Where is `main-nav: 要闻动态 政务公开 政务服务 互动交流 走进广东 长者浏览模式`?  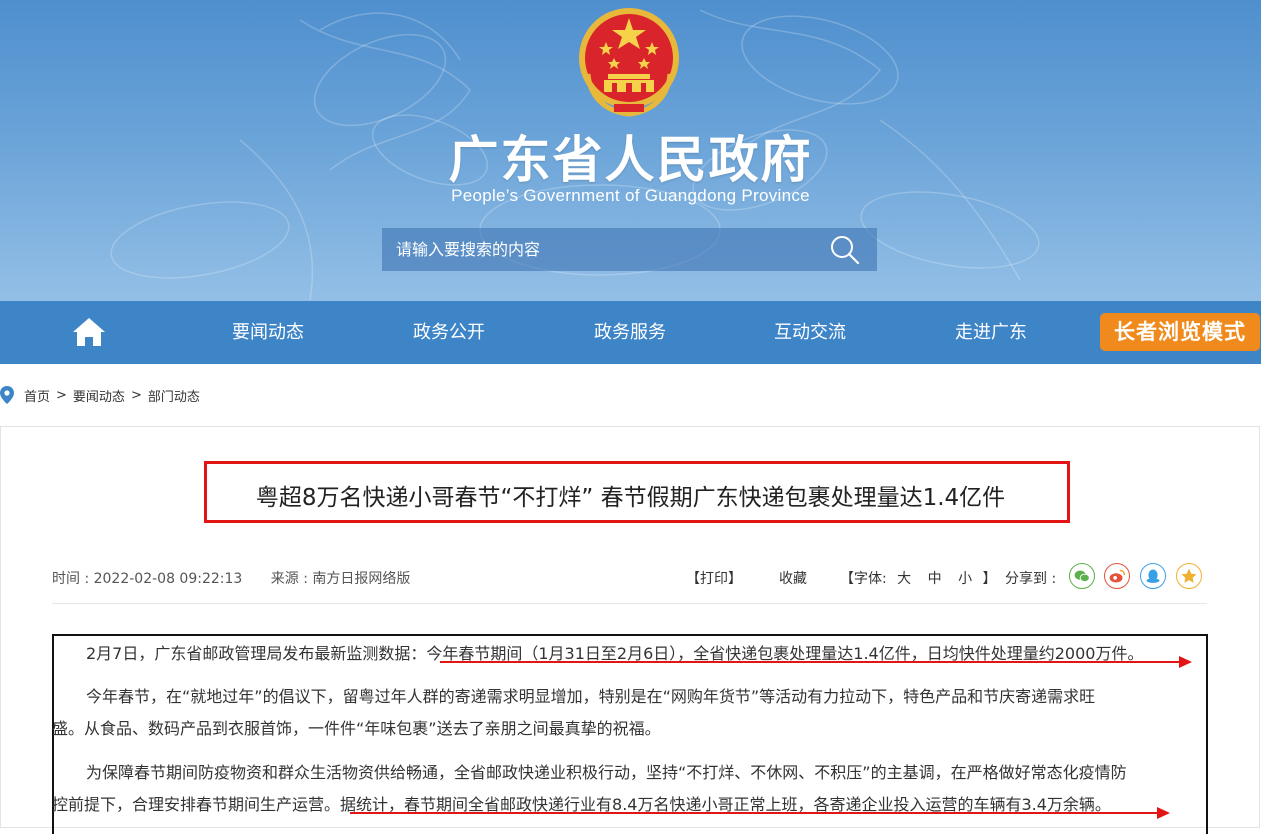
main-nav: 要闻动态 政务公开 政务服务 互动交流 走进广东 长者浏览模式 is located at coordinates (630, 332).